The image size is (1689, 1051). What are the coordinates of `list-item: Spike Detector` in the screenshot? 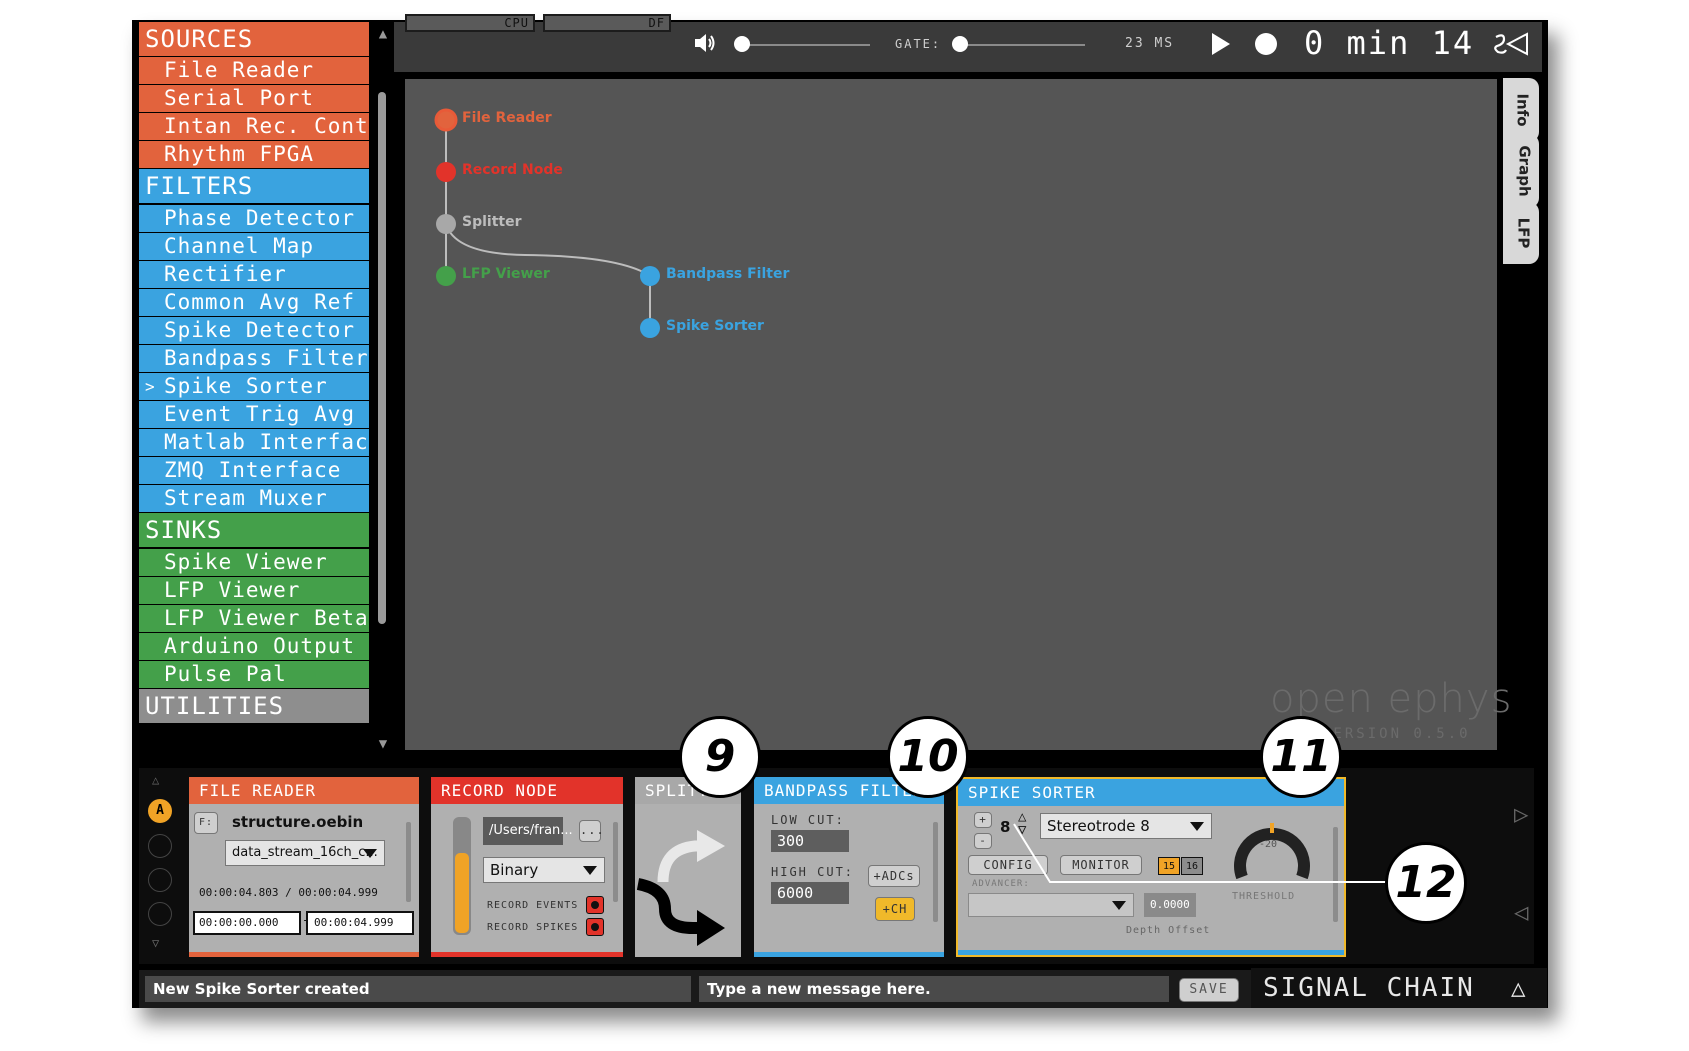 It's located at (254, 330).